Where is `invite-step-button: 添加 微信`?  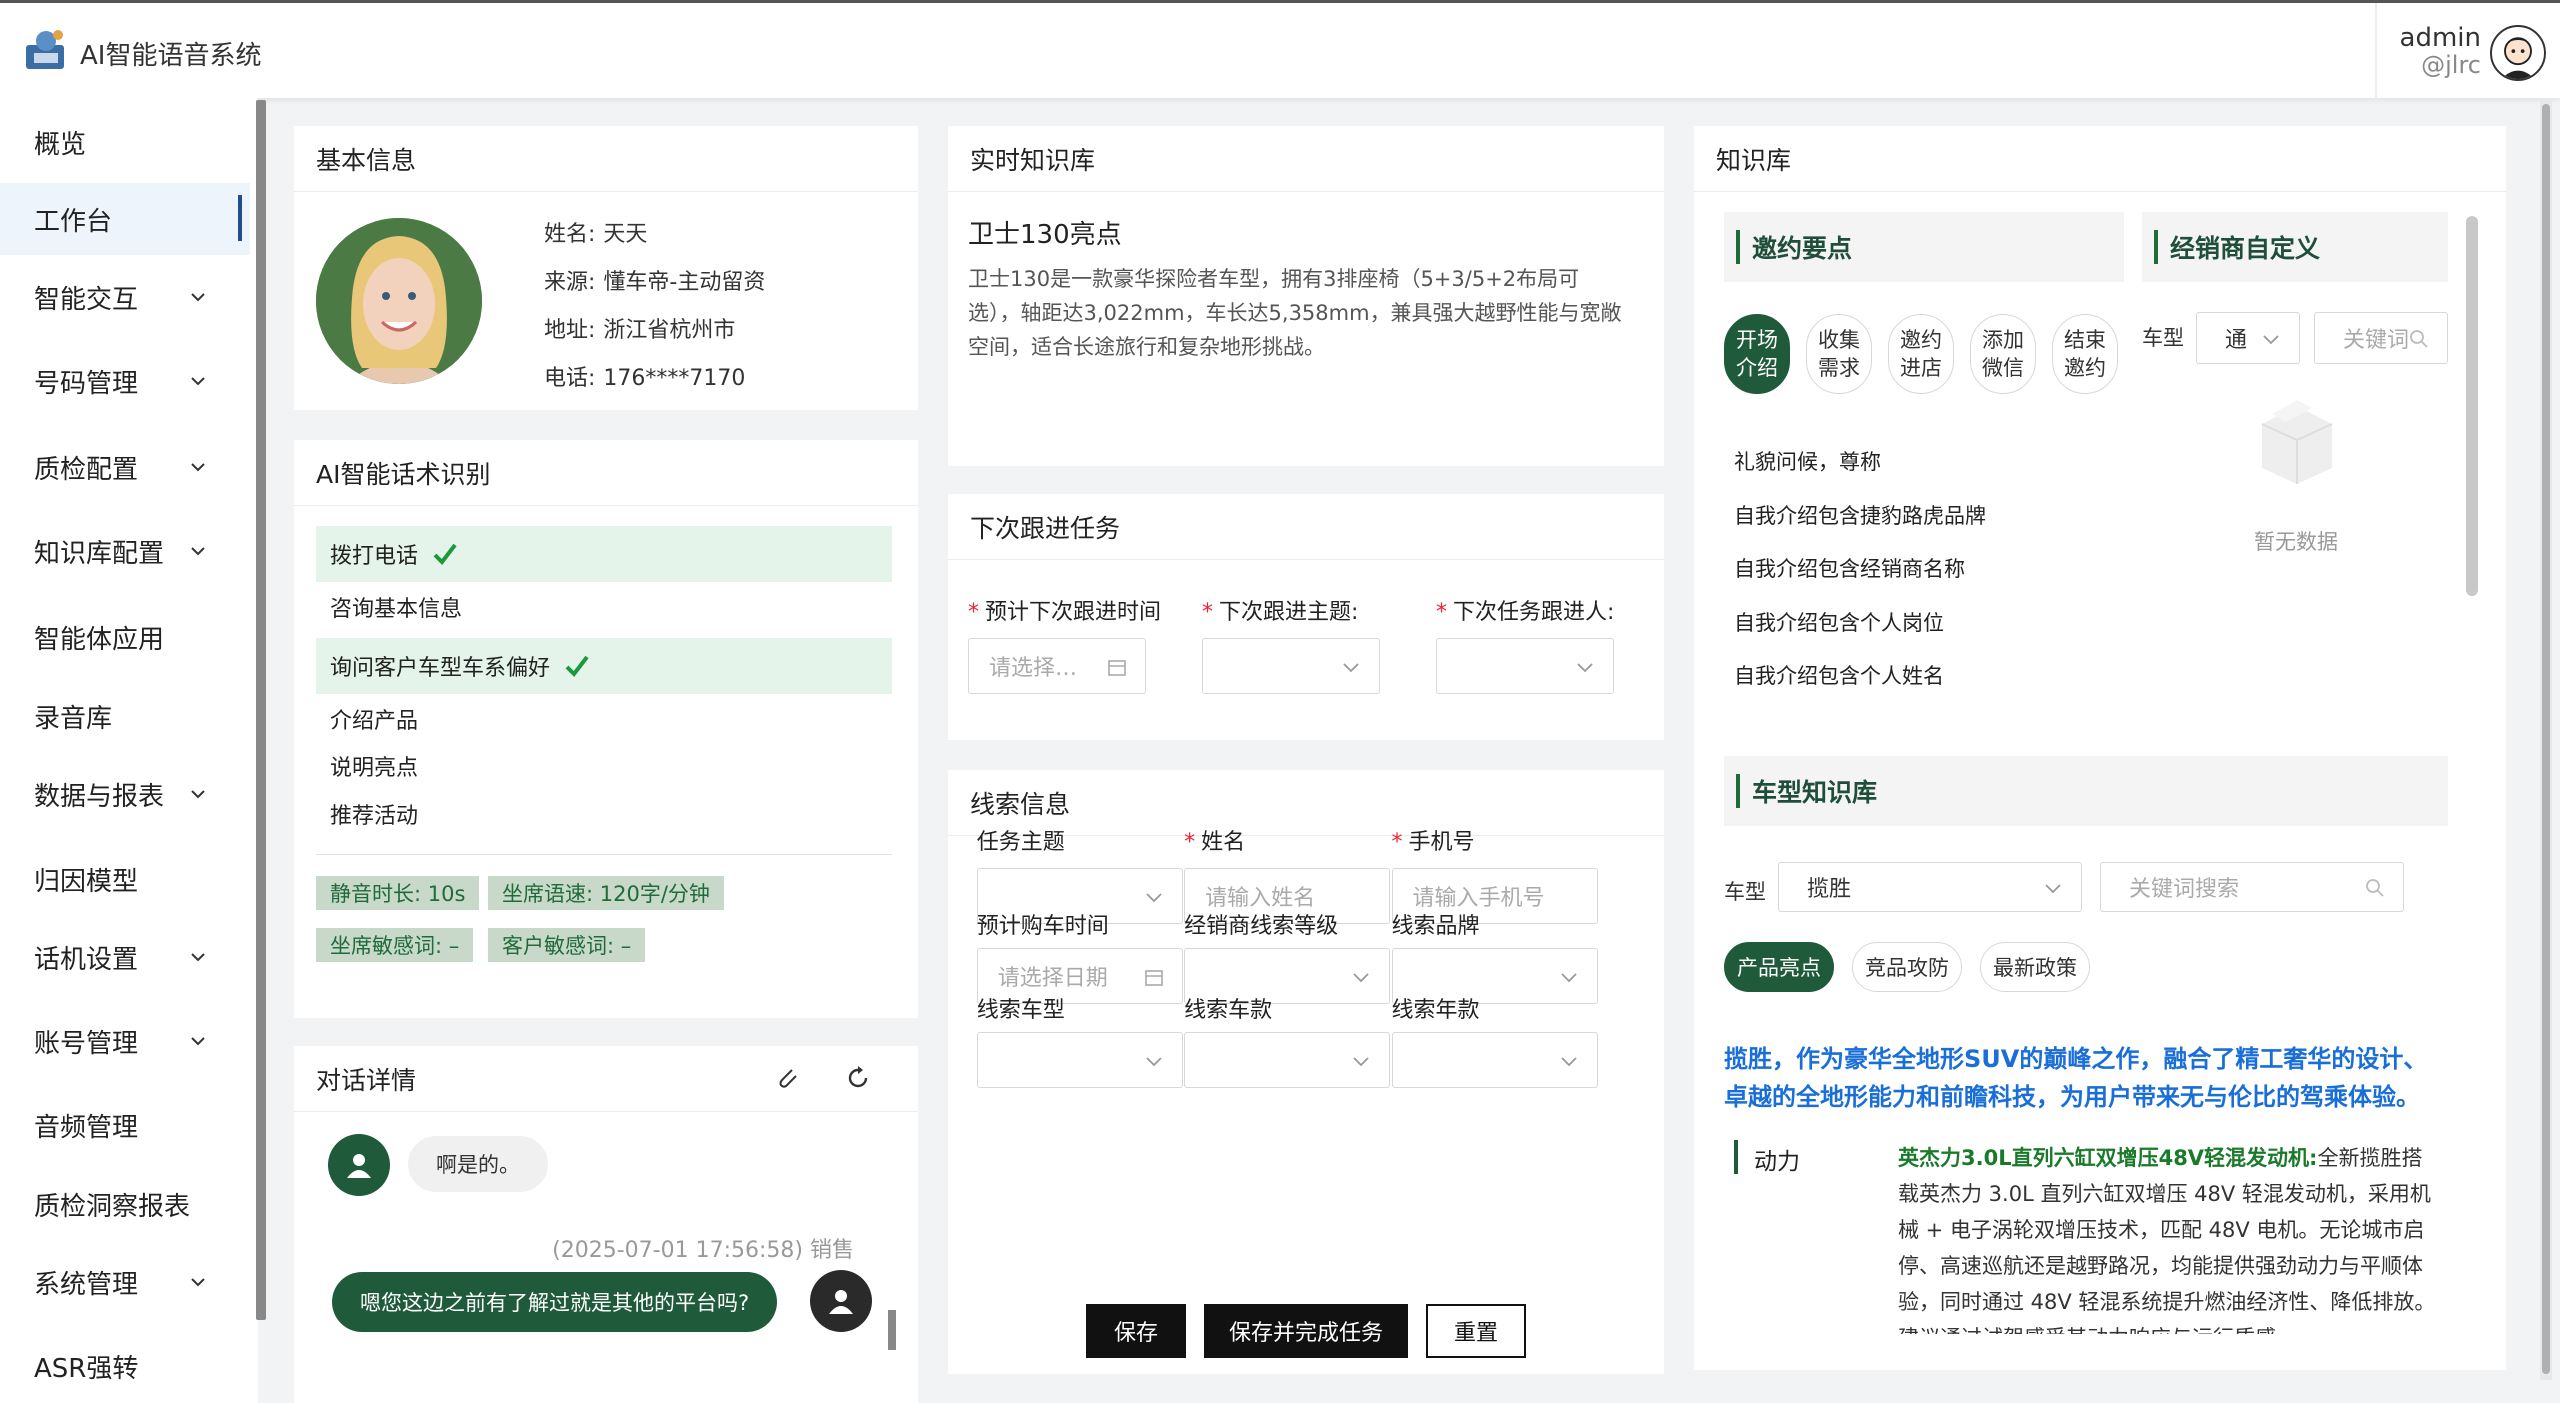
invite-step-button: 添加 微信 is located at coordinates (2003, 354).